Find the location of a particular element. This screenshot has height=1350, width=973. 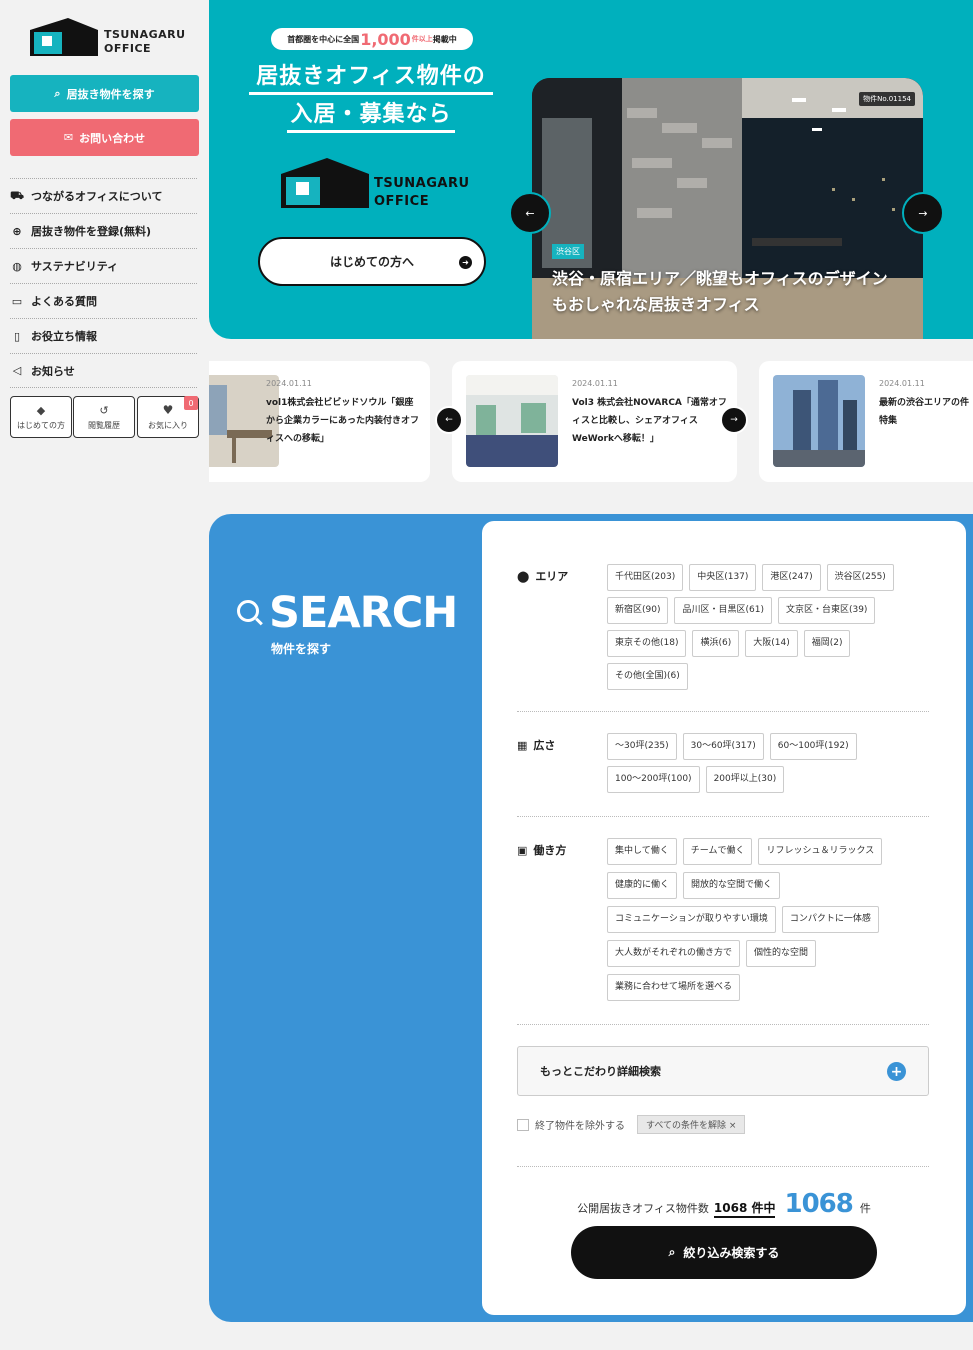

beginner-button: ◆ はじめての方 is located at coordinates (41, 417).